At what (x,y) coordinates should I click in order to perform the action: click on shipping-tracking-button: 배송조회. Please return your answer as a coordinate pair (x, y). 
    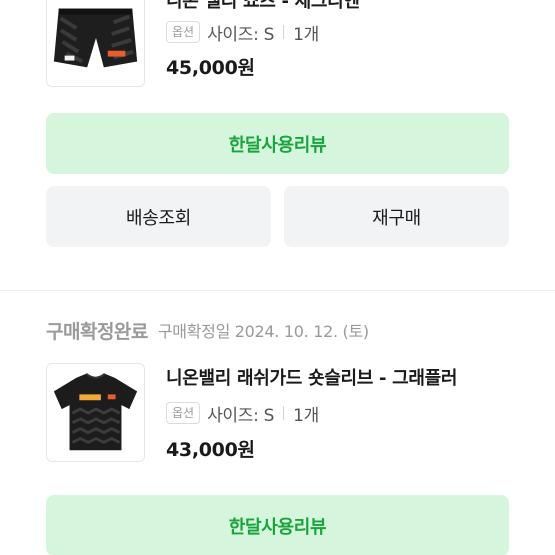
    Looking at the image, I should click on (158, 216).